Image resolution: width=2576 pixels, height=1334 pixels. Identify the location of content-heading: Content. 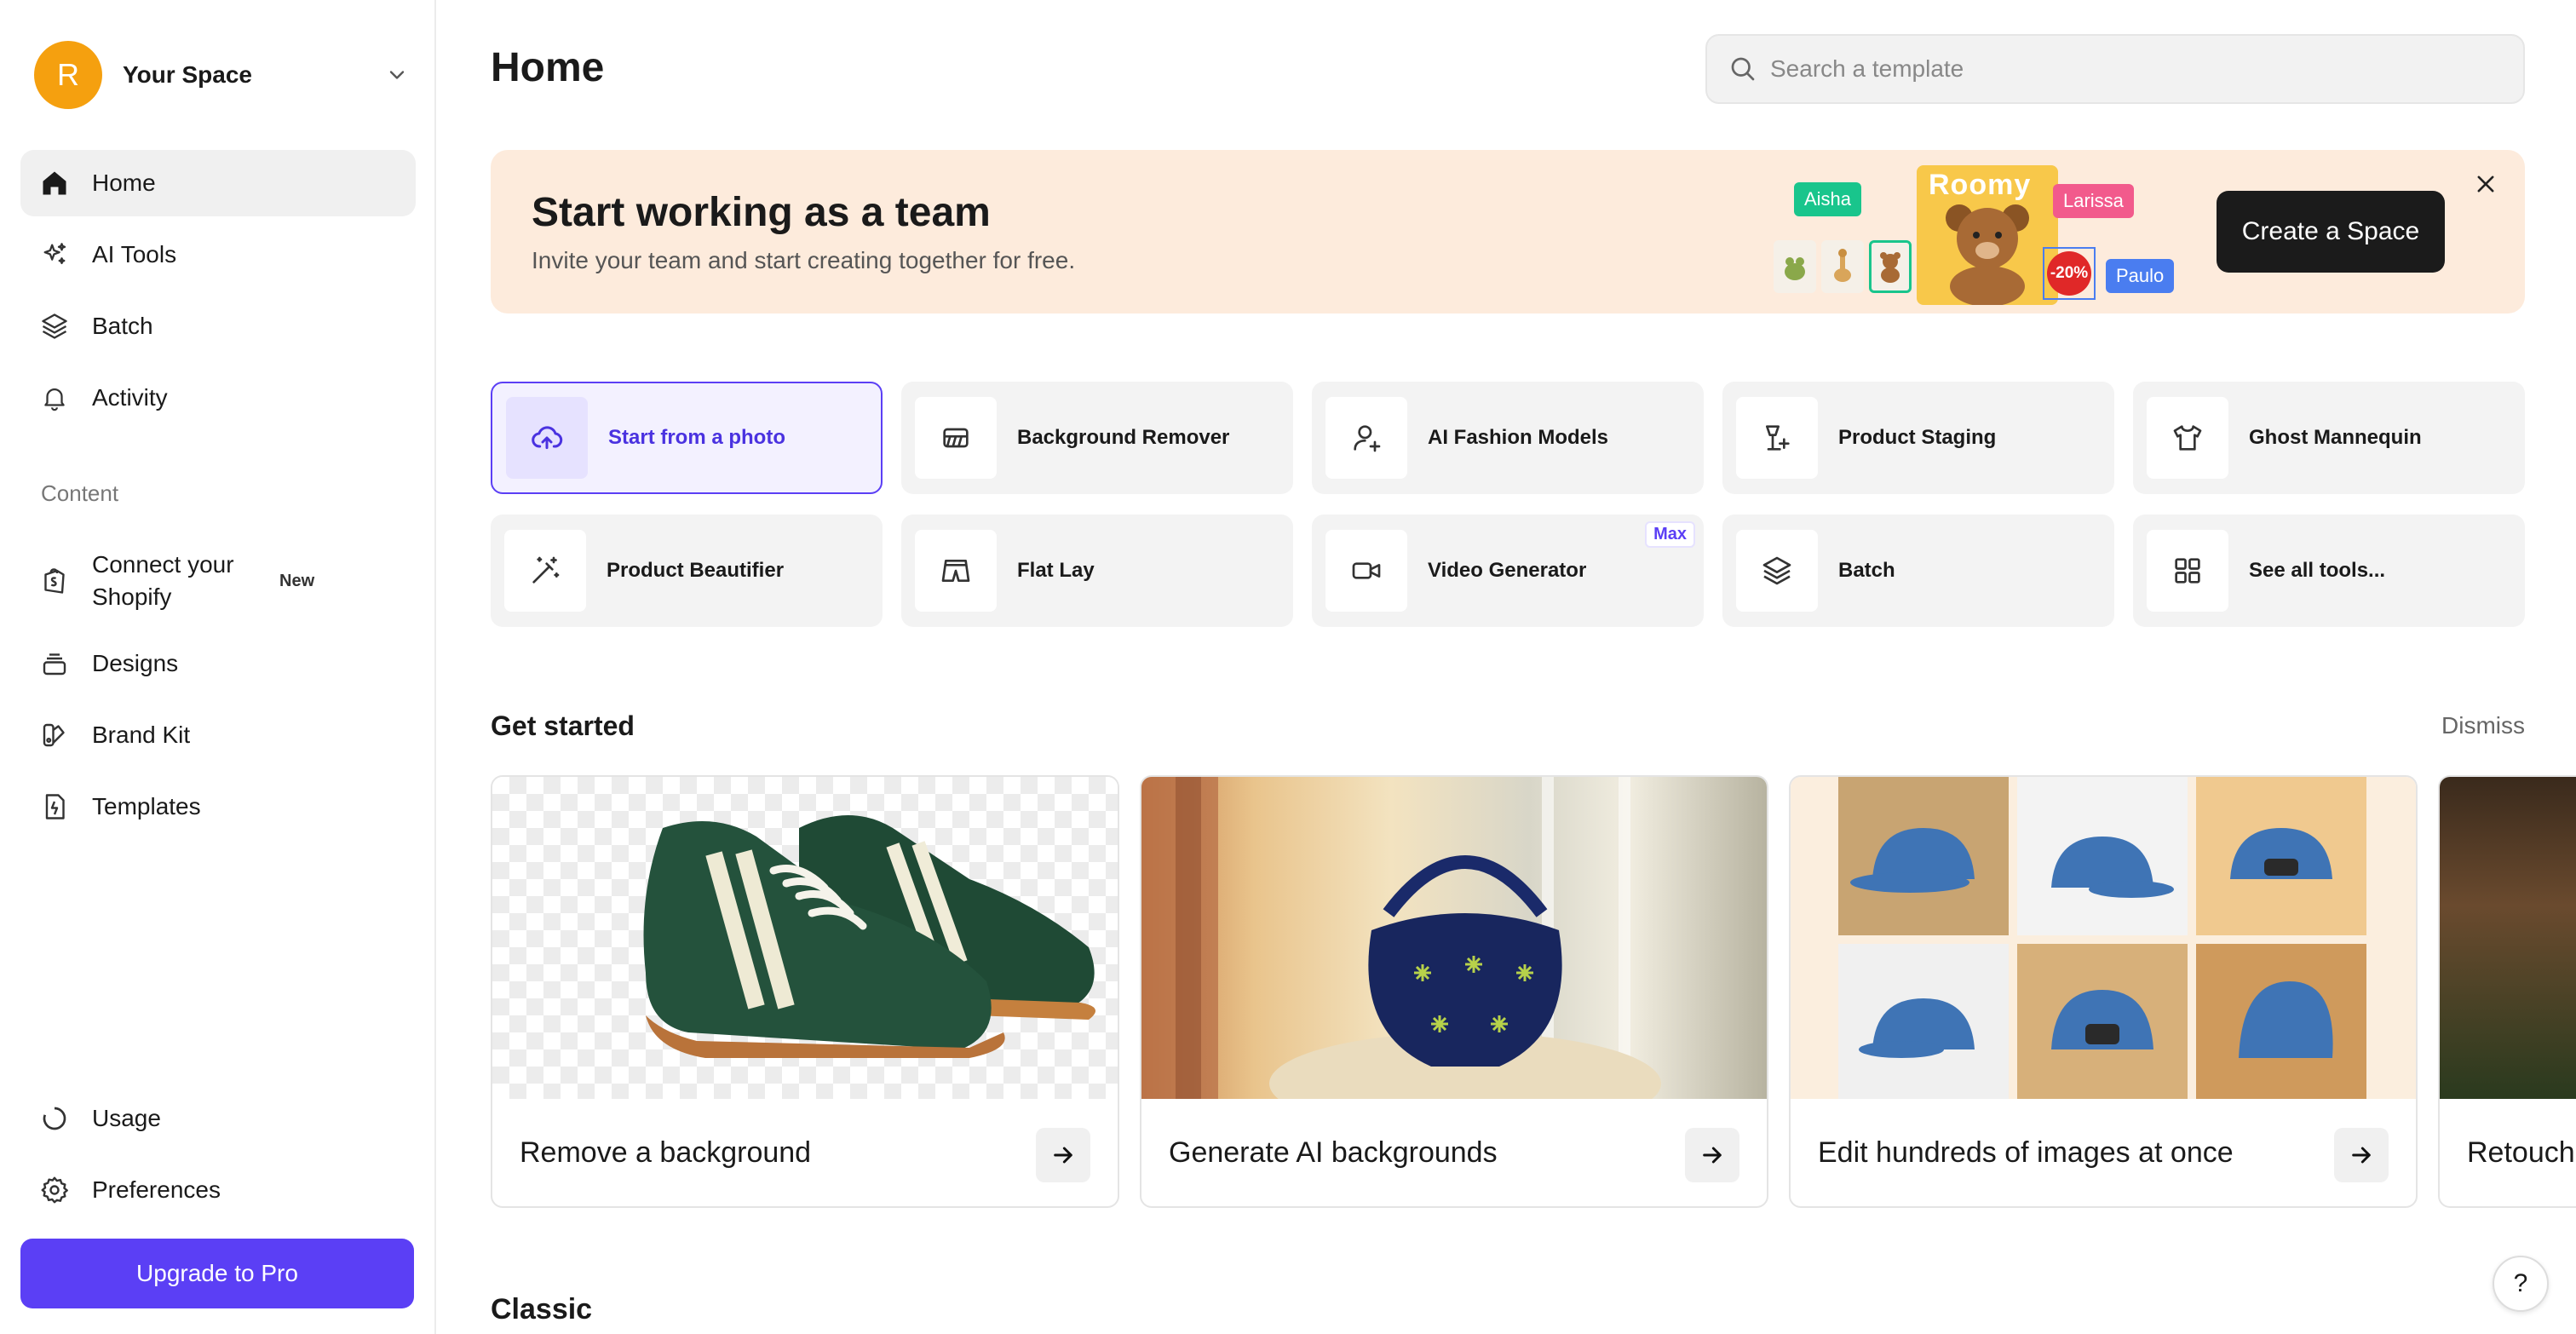
(80, 493).